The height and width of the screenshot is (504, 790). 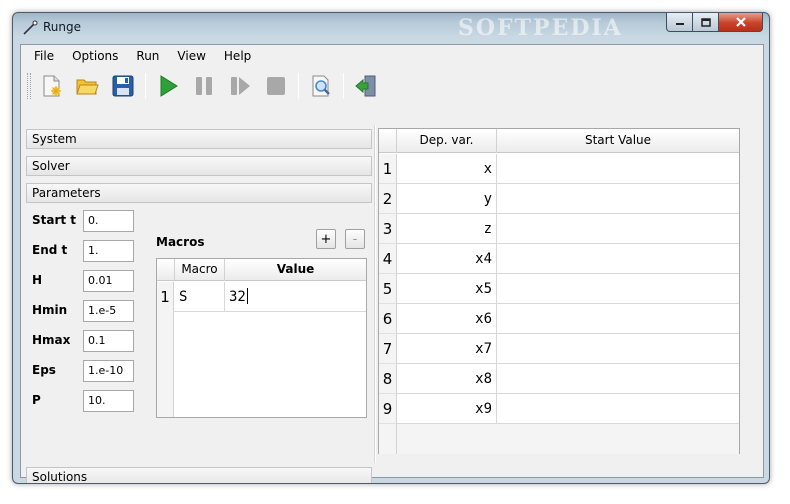 What do you see at coordinates (108, 401) in the screenshot?
I see `p-input: 10.` at bounding box center [108, 401].